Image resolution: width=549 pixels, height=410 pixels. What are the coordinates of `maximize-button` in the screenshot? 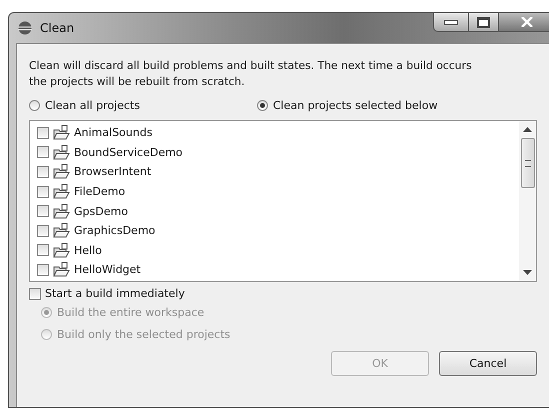 It's located at (484, 22).